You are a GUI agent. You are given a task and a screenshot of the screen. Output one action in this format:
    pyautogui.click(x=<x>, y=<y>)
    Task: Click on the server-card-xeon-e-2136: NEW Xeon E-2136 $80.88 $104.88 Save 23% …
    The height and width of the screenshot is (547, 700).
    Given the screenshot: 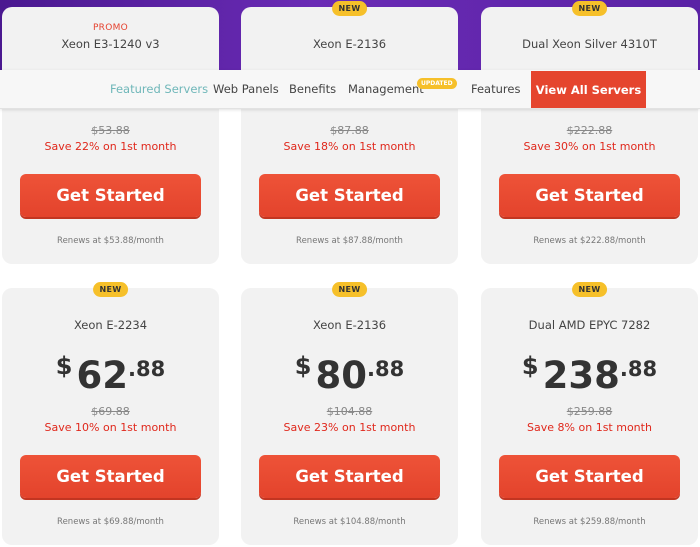 What is the action you would take?
    pyautogui.click(x=349, y=413)
    